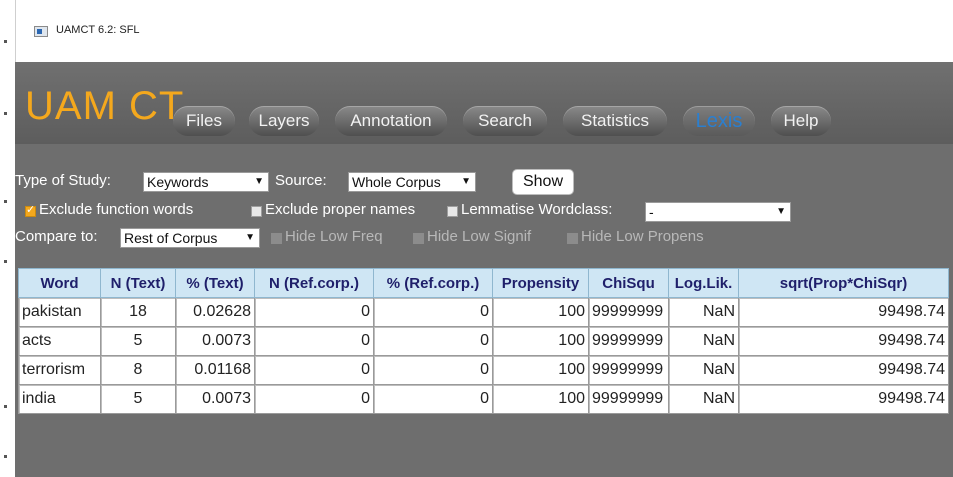 The width and height of the screenshot is (953, 477). I want to click on app-window-icon, so click(41, 31).